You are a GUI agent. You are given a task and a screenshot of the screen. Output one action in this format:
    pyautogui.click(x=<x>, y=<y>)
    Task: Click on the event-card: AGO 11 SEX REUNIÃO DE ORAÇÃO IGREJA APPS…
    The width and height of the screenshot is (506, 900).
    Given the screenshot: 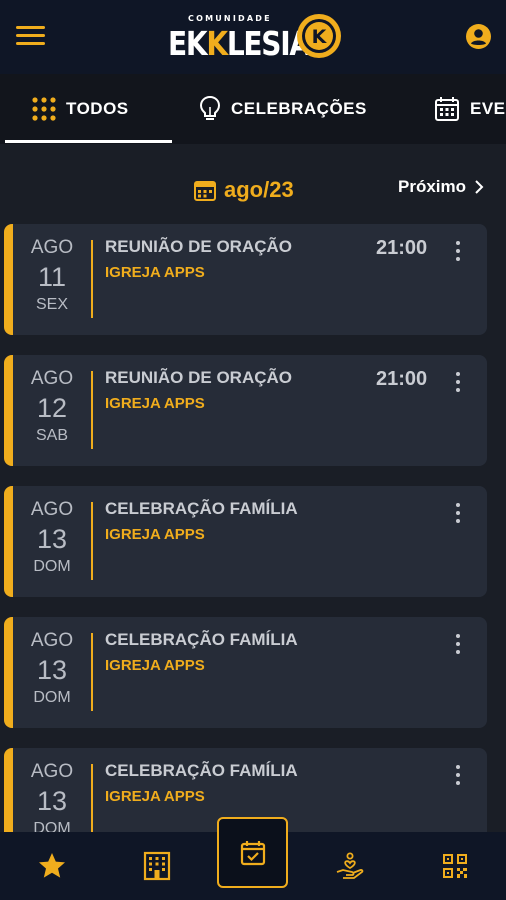 What is the action you would take?
    pyautogui.click(x=245, y=279)
    